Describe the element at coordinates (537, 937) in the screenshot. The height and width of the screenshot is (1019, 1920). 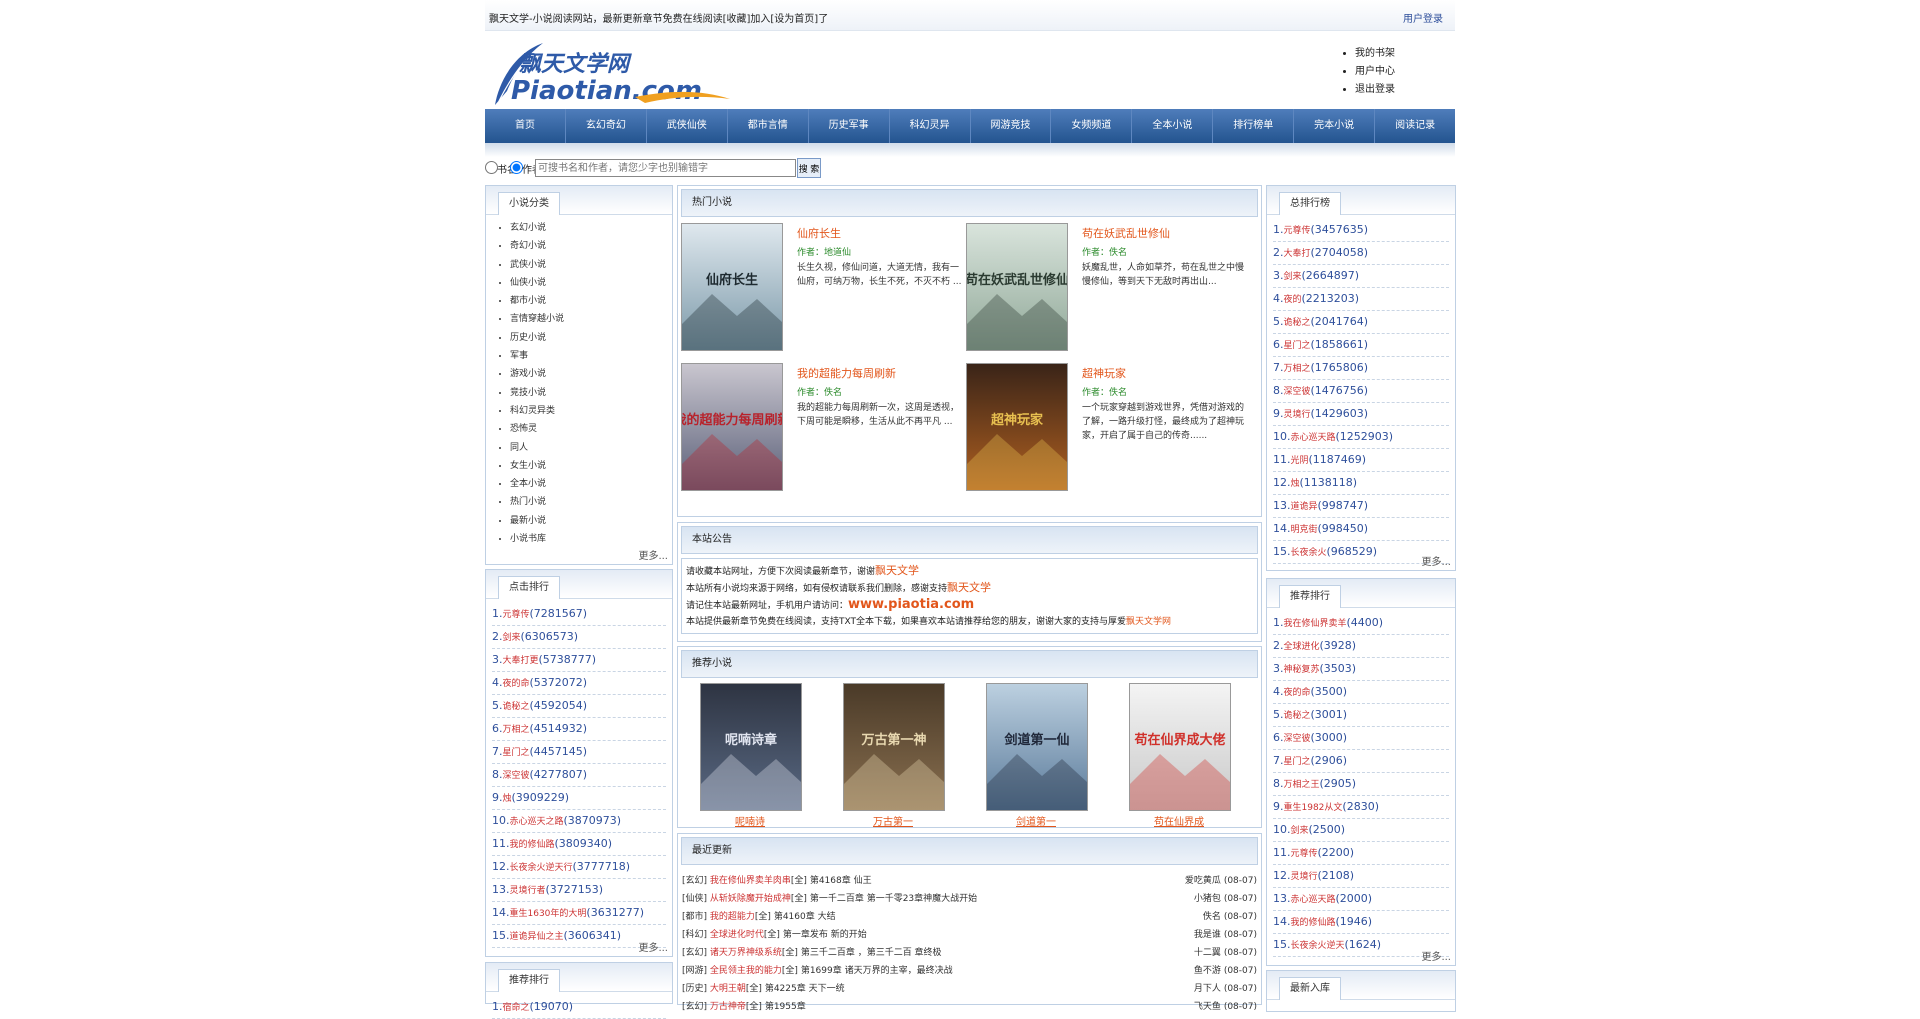
I see `rank-book-name: 道诡异仙之主` at that location.